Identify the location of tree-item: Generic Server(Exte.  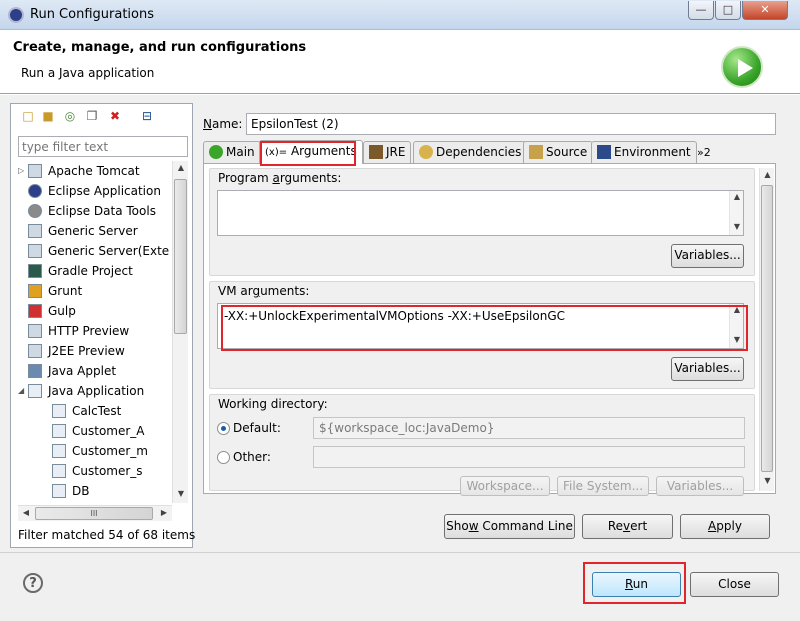
(98, 251).